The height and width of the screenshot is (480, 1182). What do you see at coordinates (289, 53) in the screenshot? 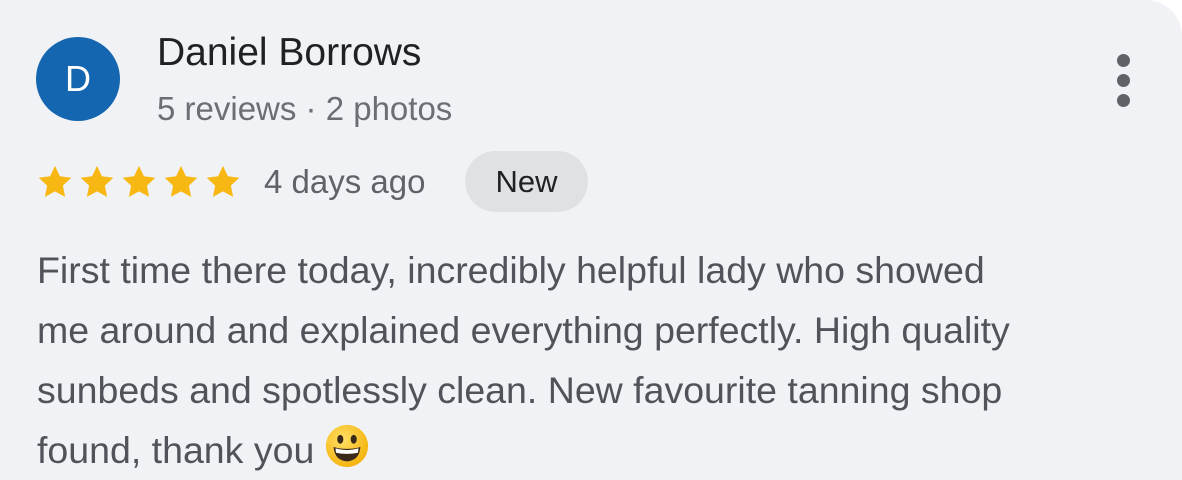
I see `reviewer-name: Daniel Borrows` at bounding box center [289, 53].